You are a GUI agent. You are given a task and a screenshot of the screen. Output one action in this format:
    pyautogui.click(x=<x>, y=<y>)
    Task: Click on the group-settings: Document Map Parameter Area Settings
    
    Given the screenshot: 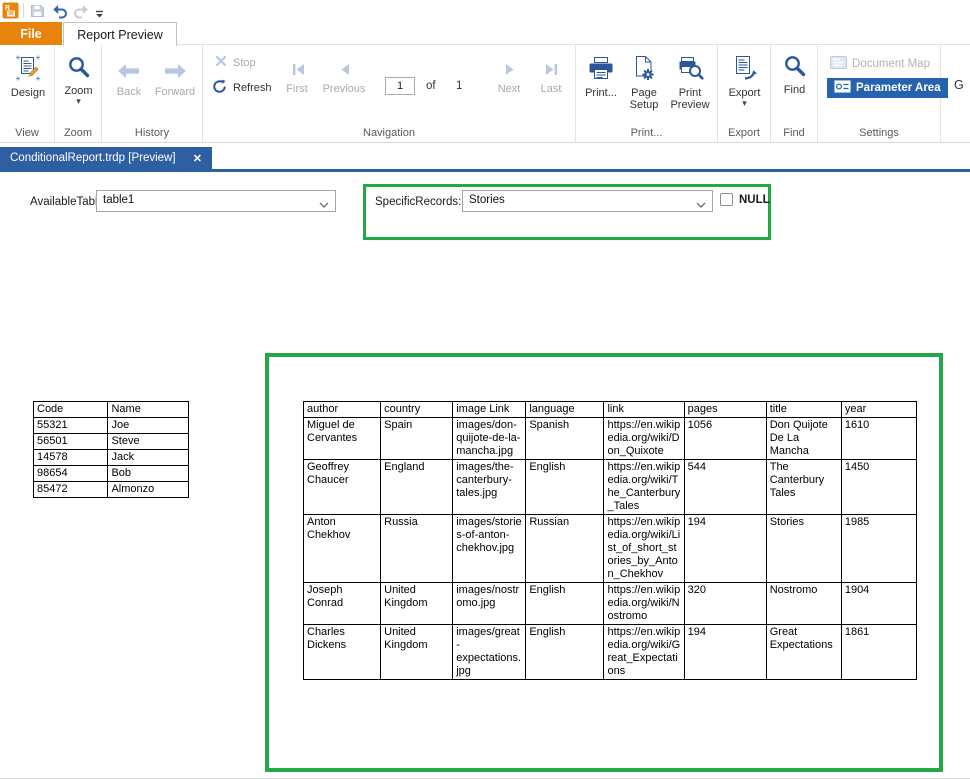 What is the action you would take?
    pyautogui.click(x=883, y=93)
    